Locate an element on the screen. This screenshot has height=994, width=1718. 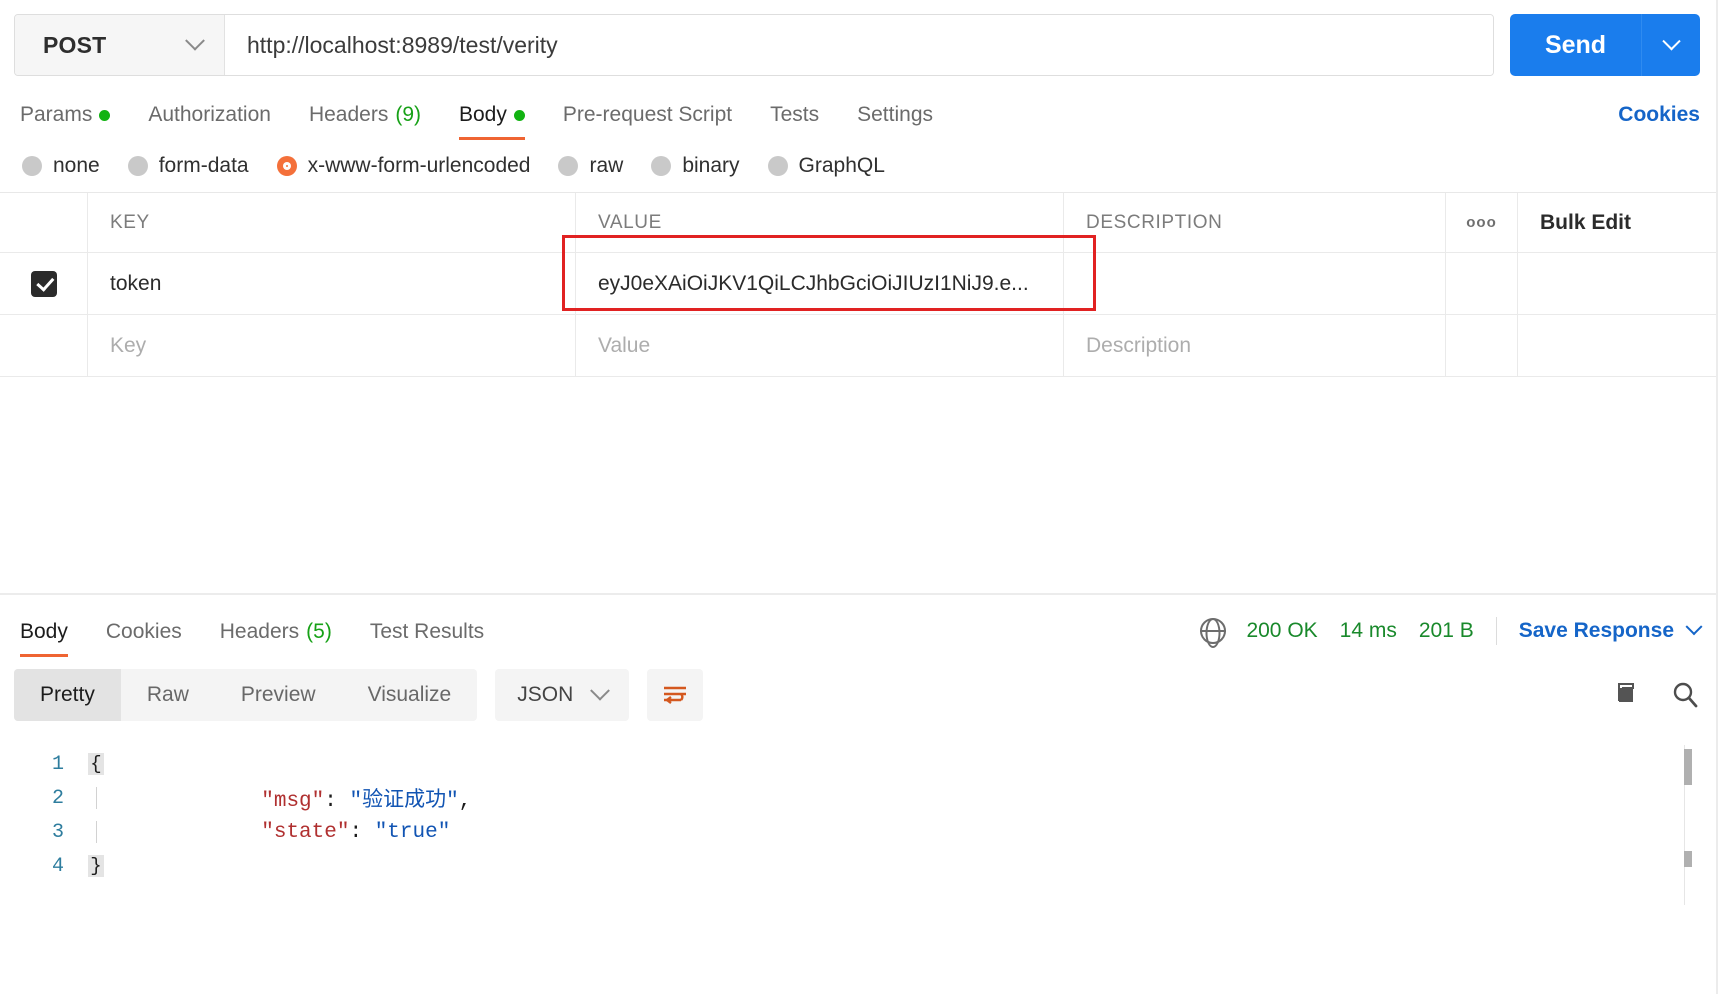
row-bulk-cell is located at coordinates (1618, 283).